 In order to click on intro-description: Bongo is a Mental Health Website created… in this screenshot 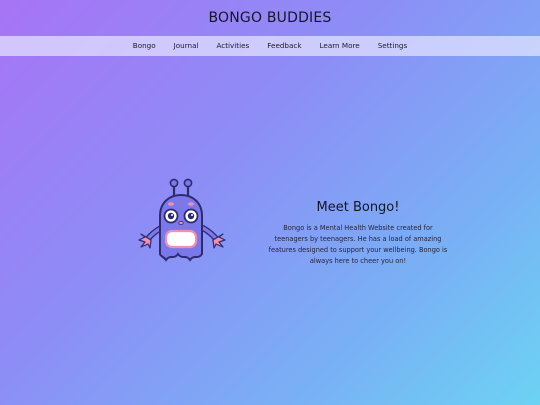, I will do `click(358, 244)`.